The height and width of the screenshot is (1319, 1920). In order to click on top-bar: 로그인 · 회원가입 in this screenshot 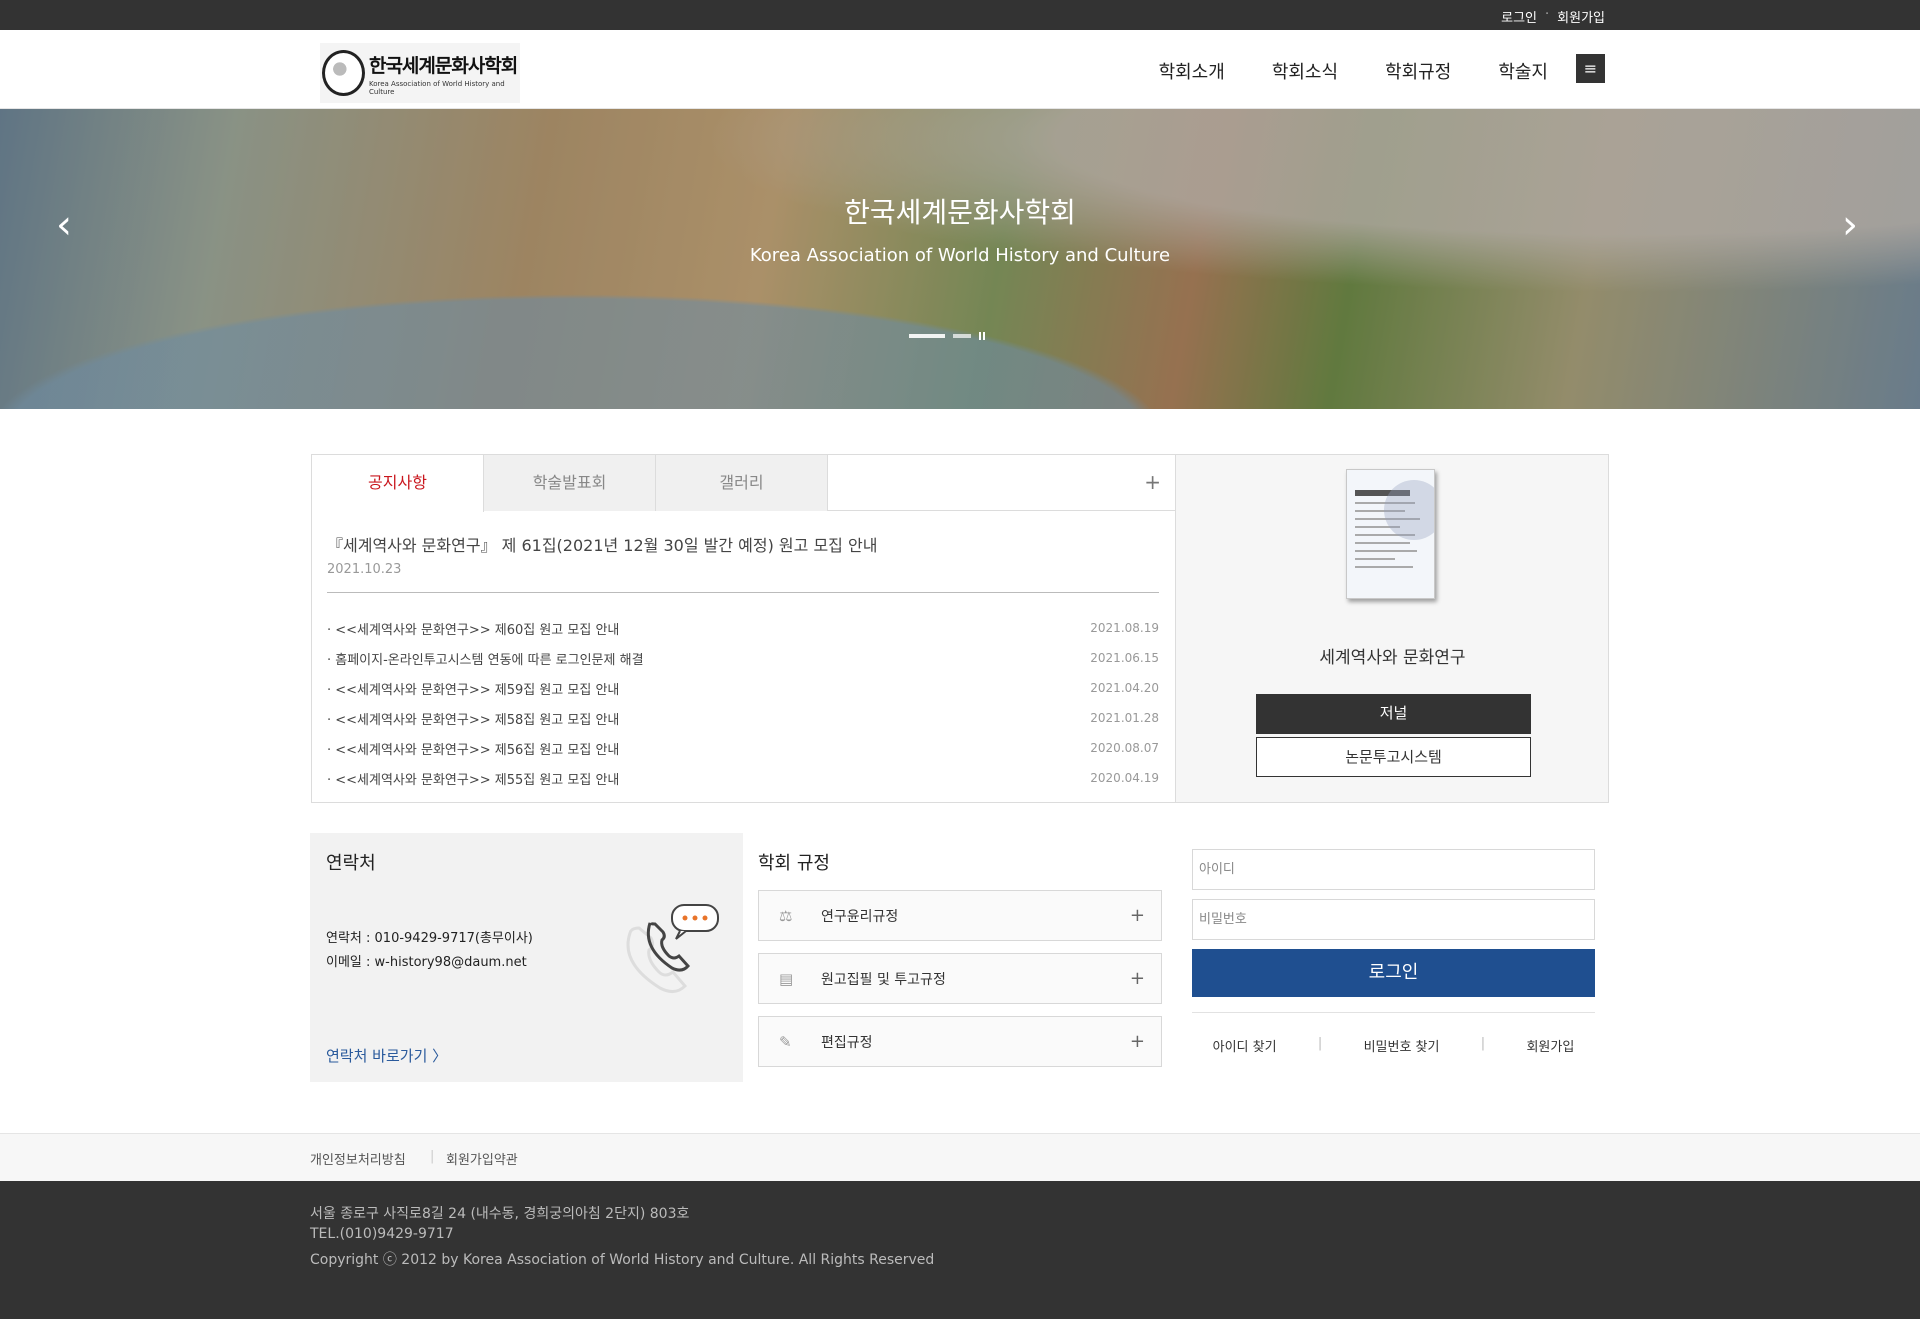, I will do `click(960, 15)`.